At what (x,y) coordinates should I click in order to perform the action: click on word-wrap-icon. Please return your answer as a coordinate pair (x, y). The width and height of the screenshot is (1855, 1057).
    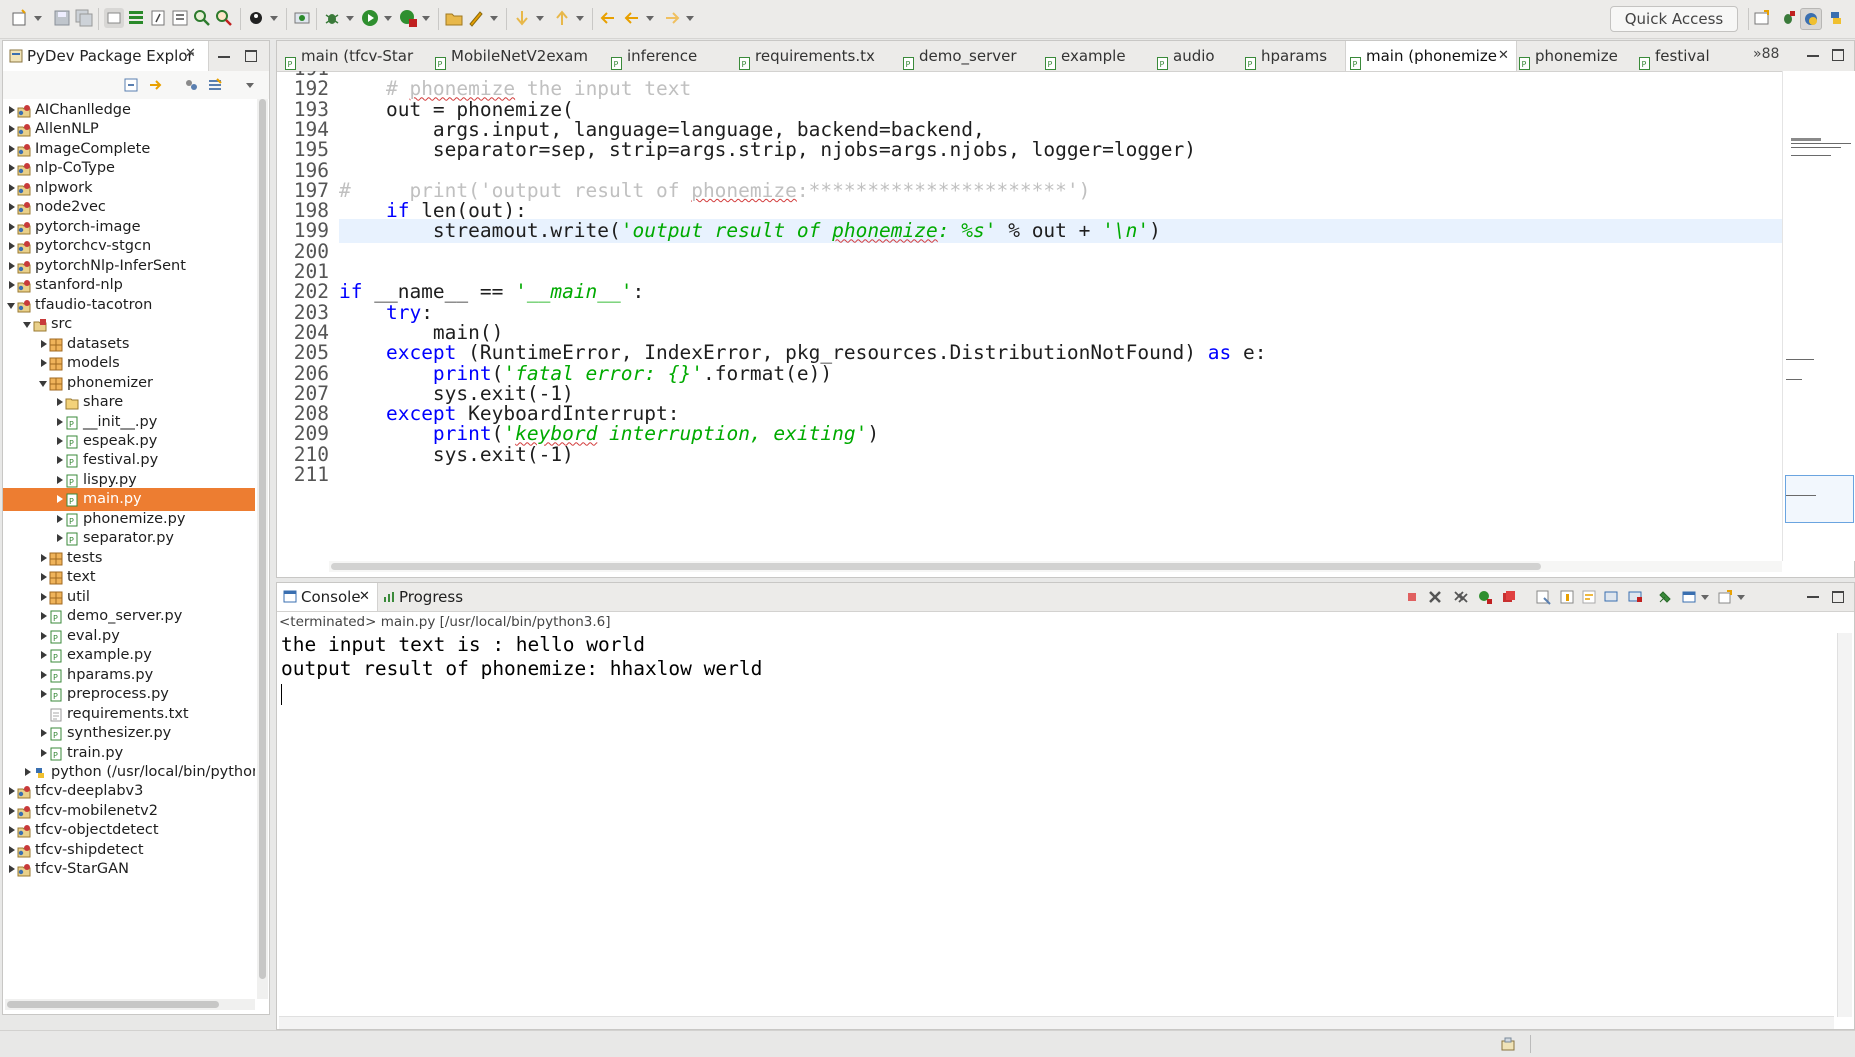
    Looking at the image, I should click on (1589, 597).